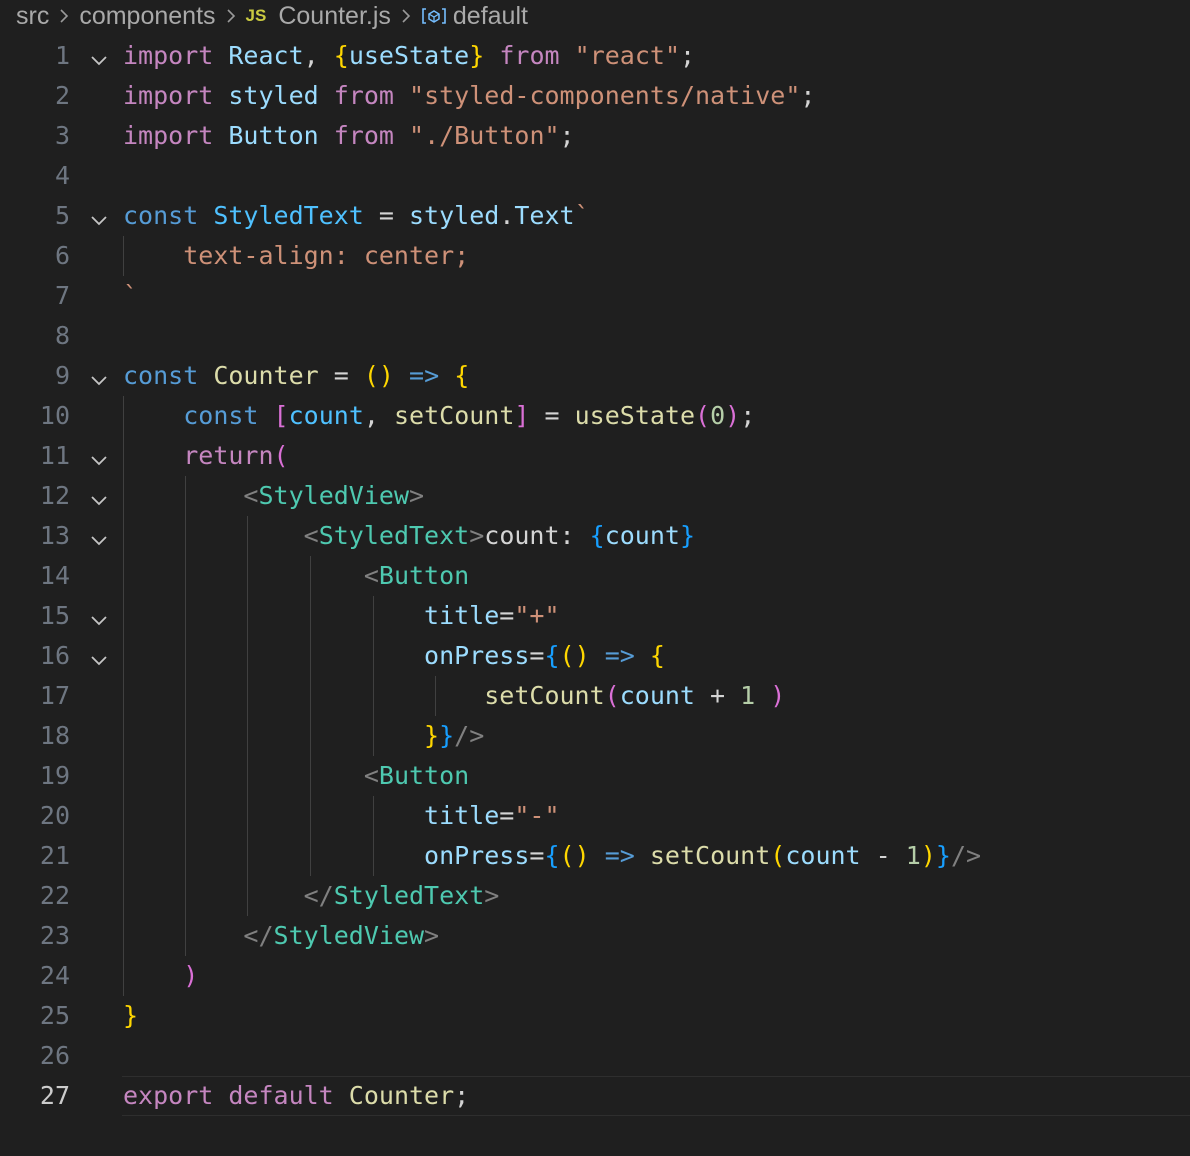 This screenshot has width=1190, height=1156. I want to click on code-text: onPress={() => {, so click(394, 656).